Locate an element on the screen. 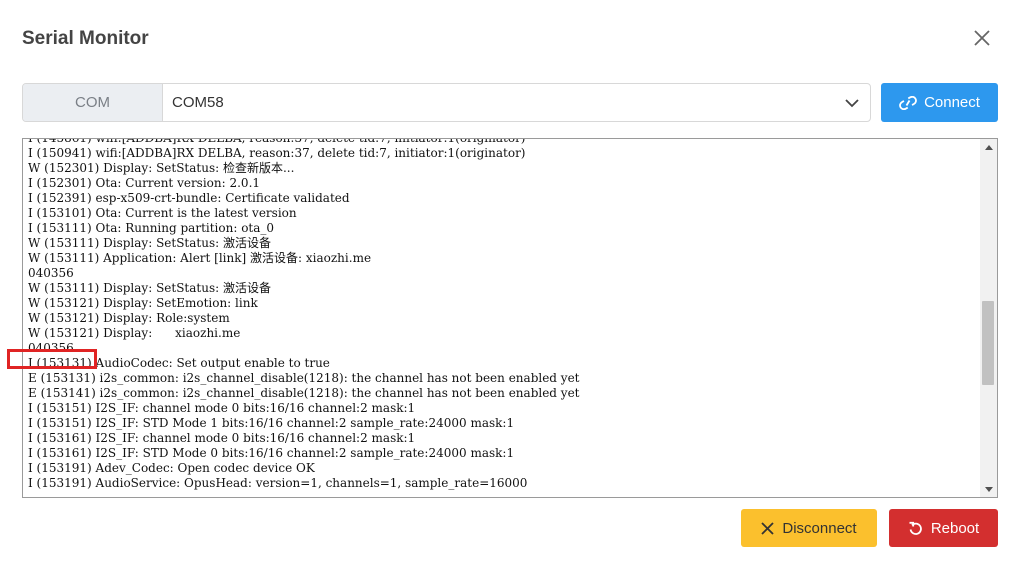 Image resolution: width=1019 pixels, height=570 pixels. caret-down-icon is located at coordinates (988, 489).